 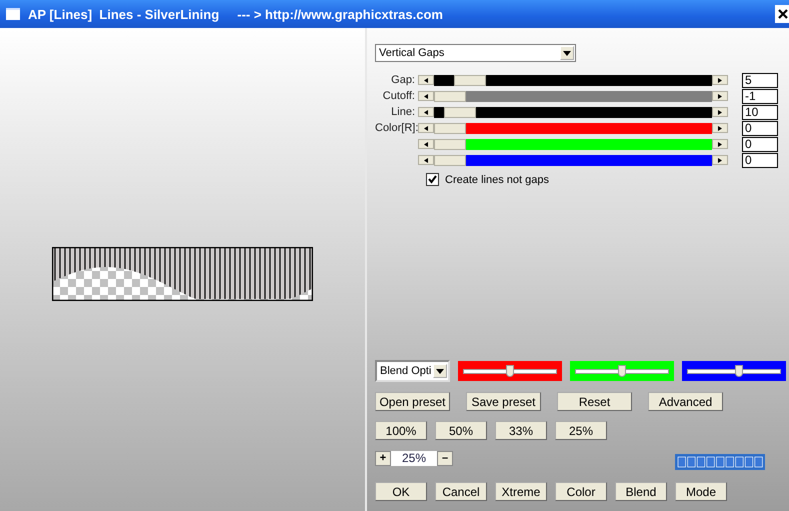 I want to click on window-icon, so click(x=13, y=14).